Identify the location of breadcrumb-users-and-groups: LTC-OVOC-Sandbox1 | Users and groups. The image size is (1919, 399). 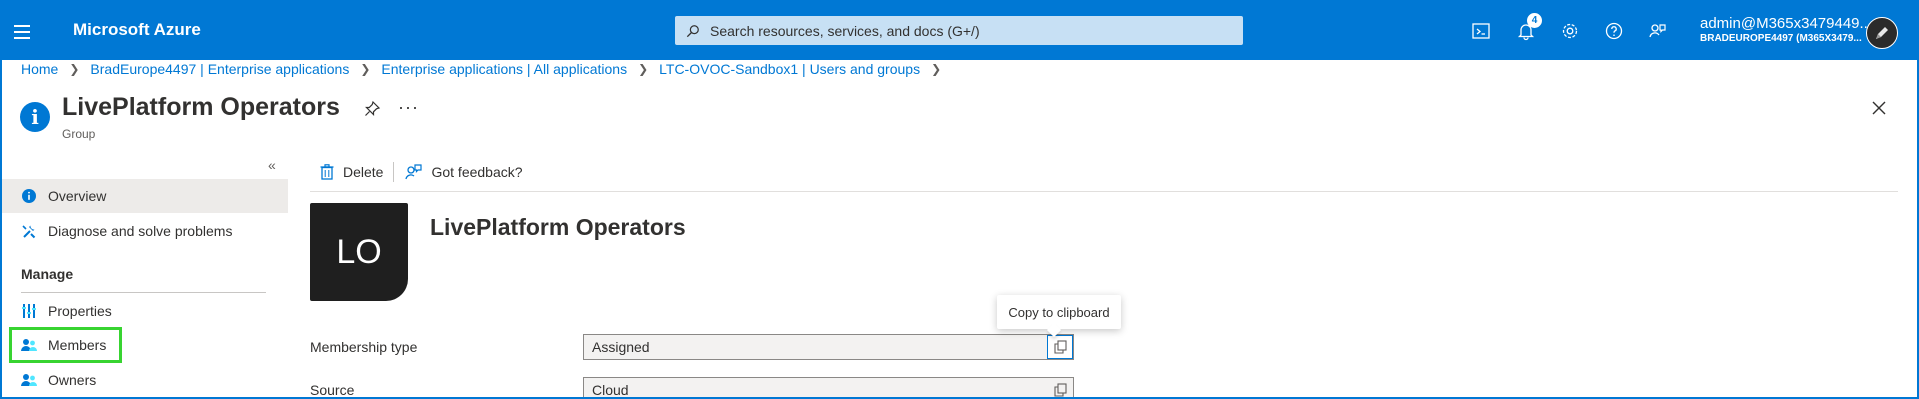
(789, 69).